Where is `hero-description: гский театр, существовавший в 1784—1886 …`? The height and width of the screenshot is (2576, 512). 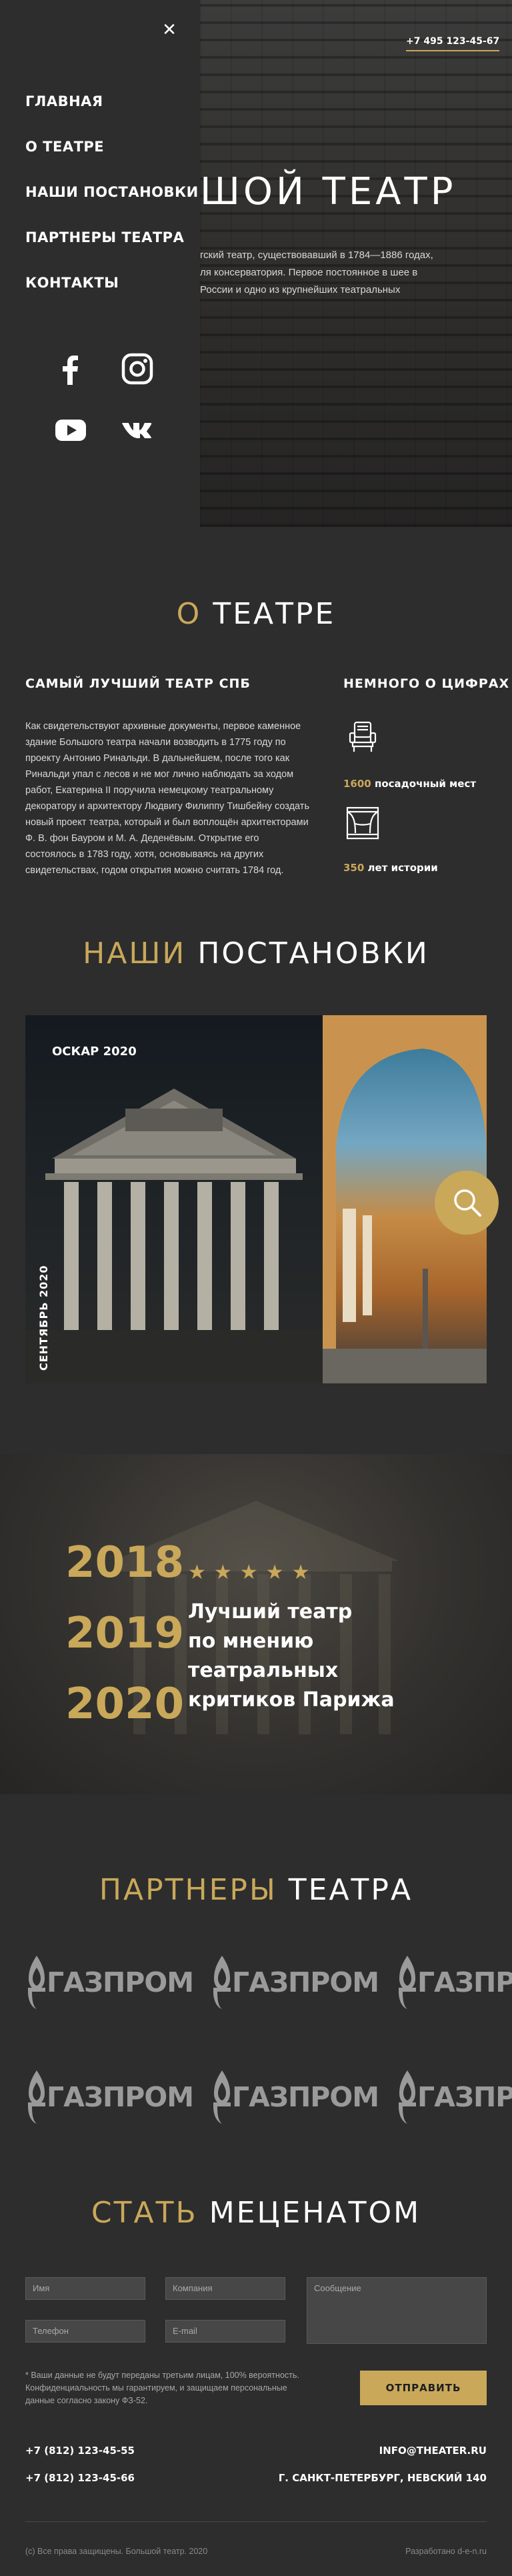 hero-description: гский театр, существовавший в 1784—1886 … is located at coordinates (316, 272).